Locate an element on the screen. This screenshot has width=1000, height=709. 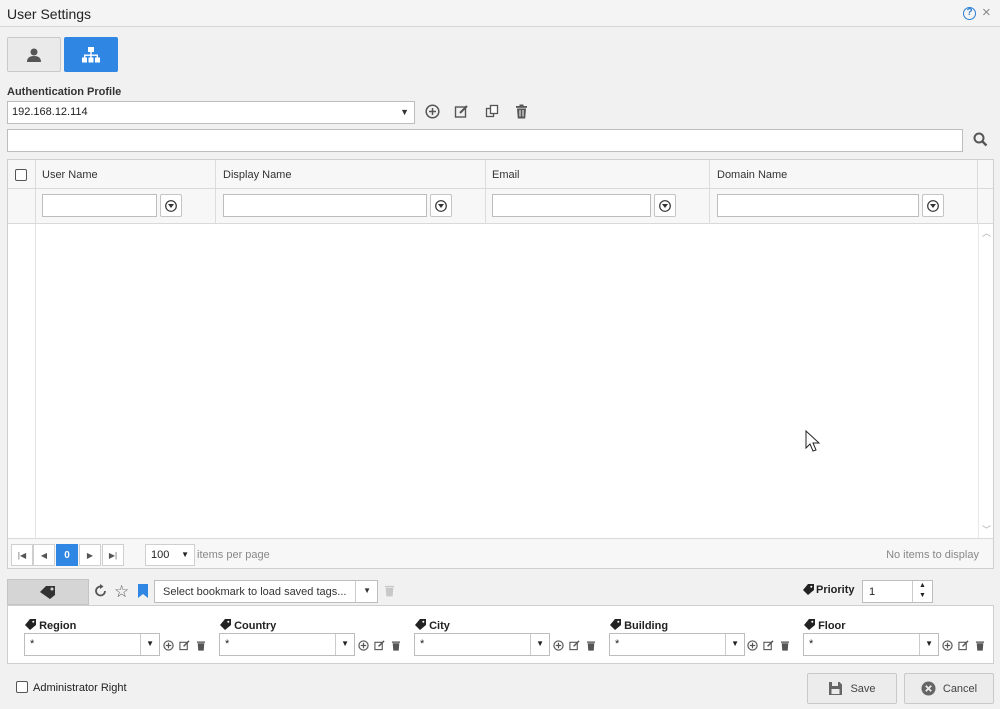
edit-city-icon is located at coordinates (574, 645).